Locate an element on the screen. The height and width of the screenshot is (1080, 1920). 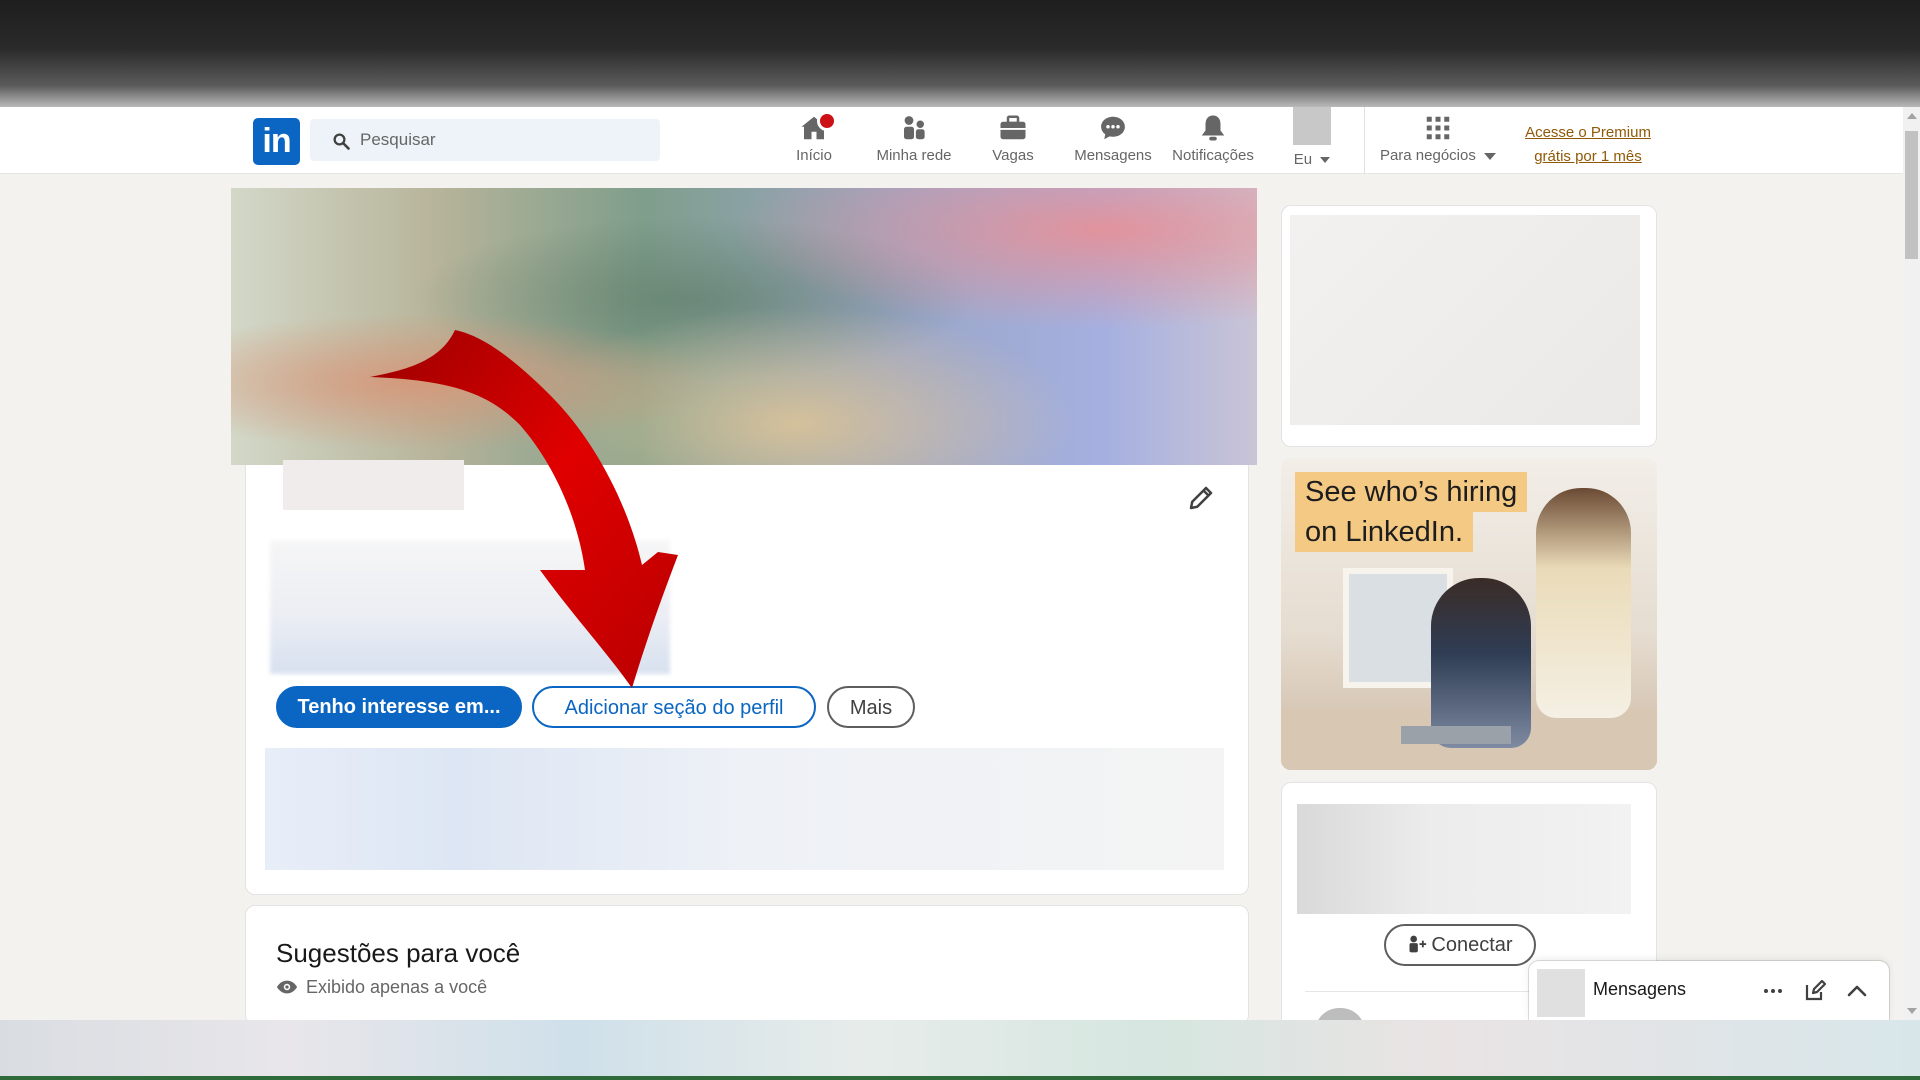
linkedin-logo: in is located at coordinates (276, 141).